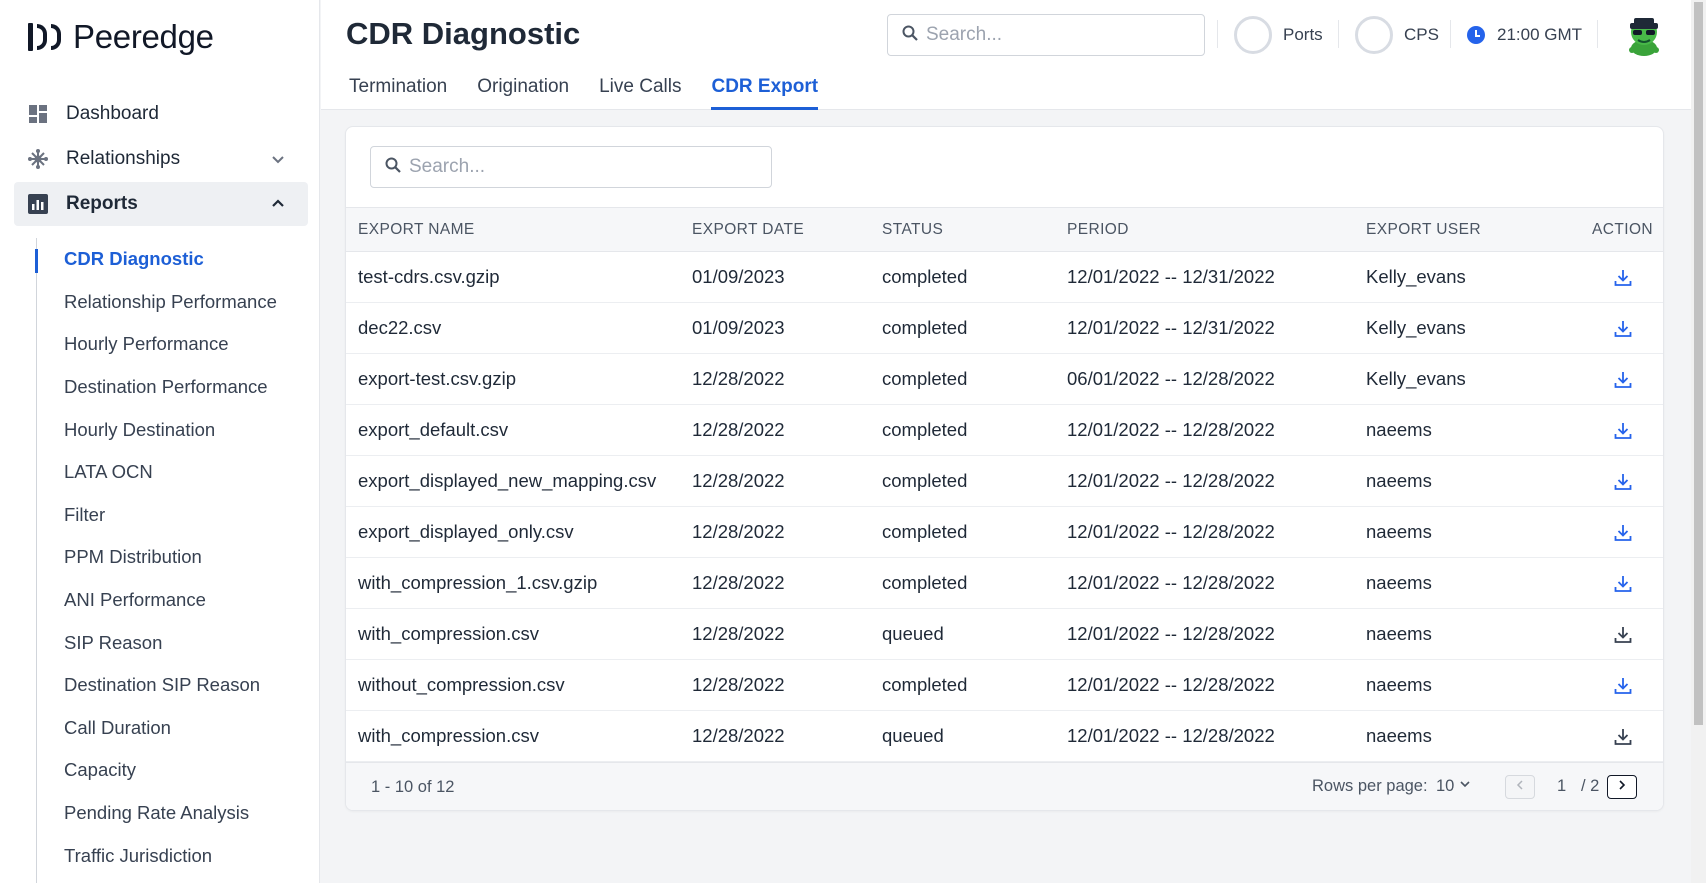  Describe the element at coordinates (507, 480) in the screenshot. I see `export-name-cell: export_displayed_new_mapping.csv` at that location.